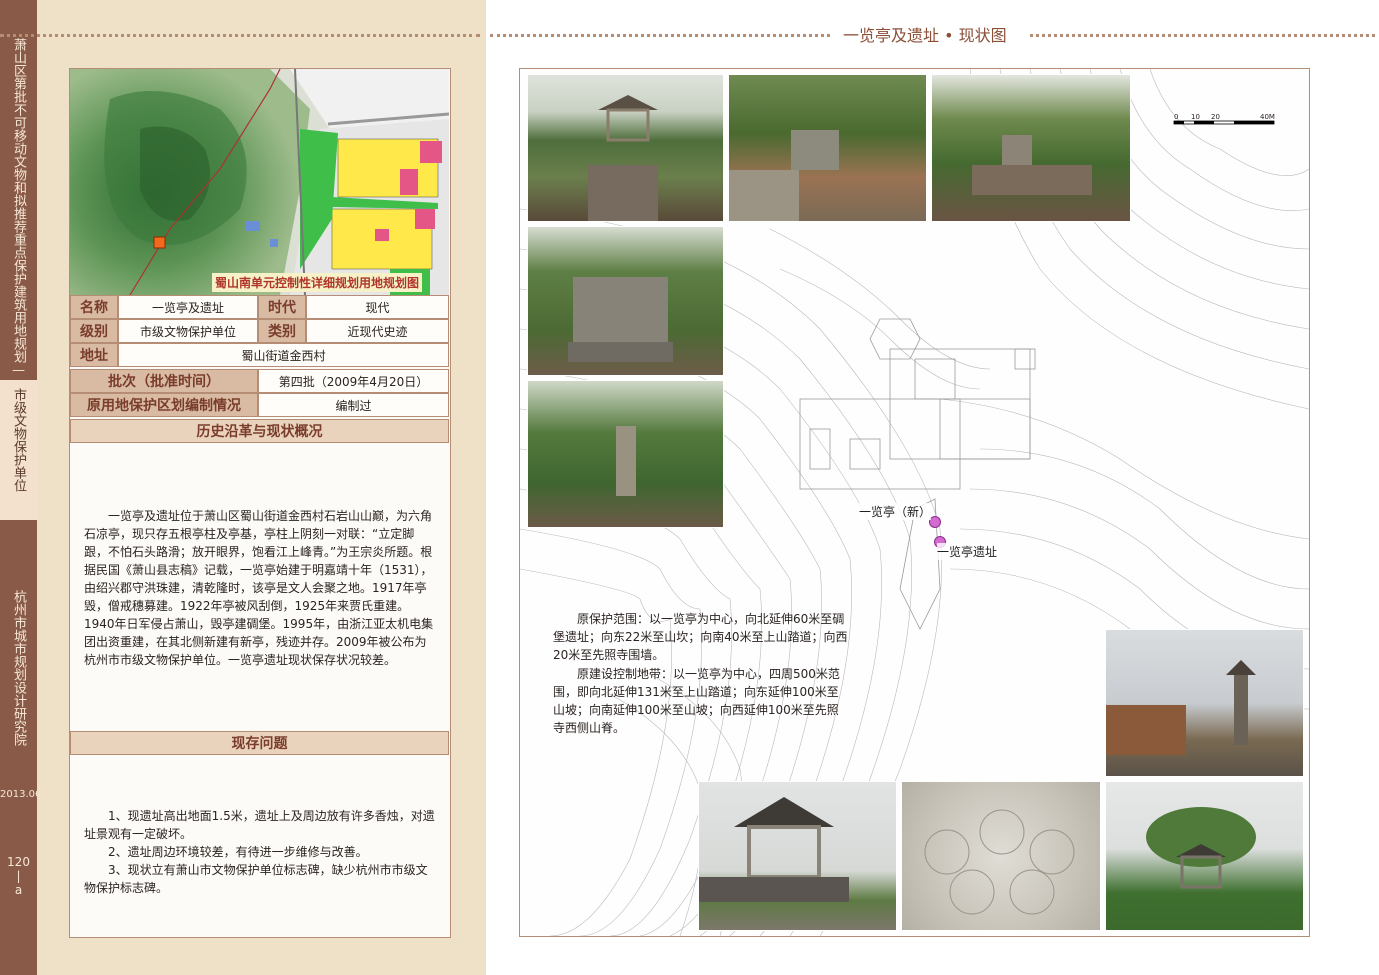 The height and width of the screenshot is (975, 1379). I want to click on photo-marker-stone, so click(625, 454).